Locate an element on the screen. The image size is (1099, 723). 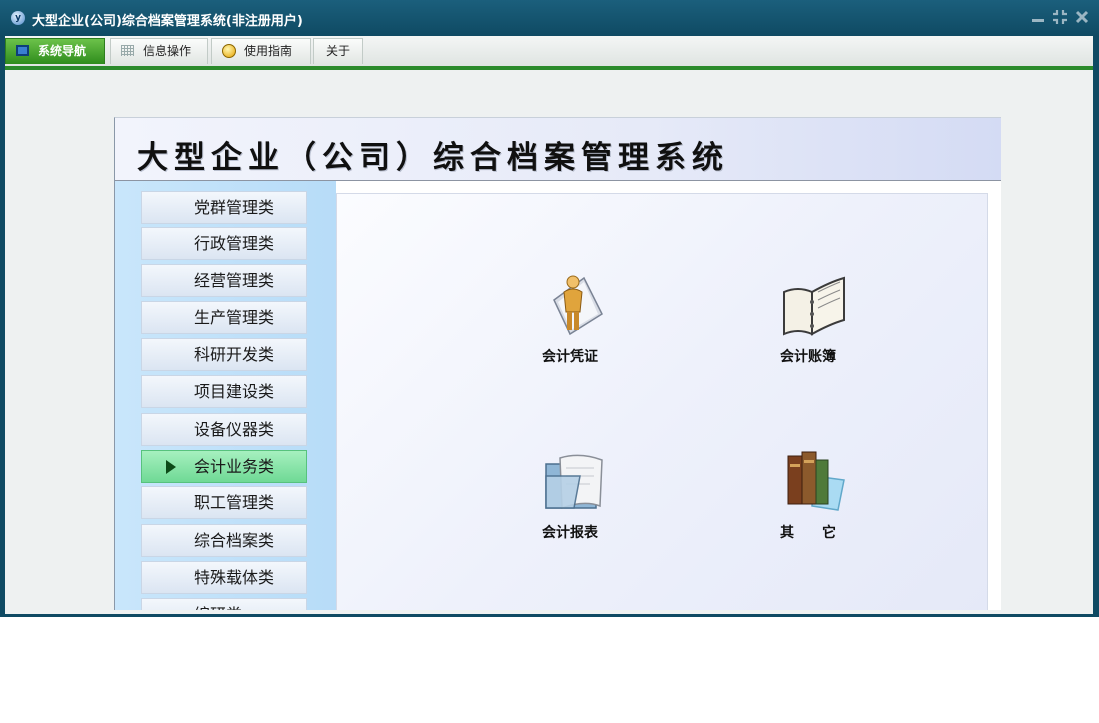
accounting-report-button: 会计报表 is located at coordinates (570, 496).